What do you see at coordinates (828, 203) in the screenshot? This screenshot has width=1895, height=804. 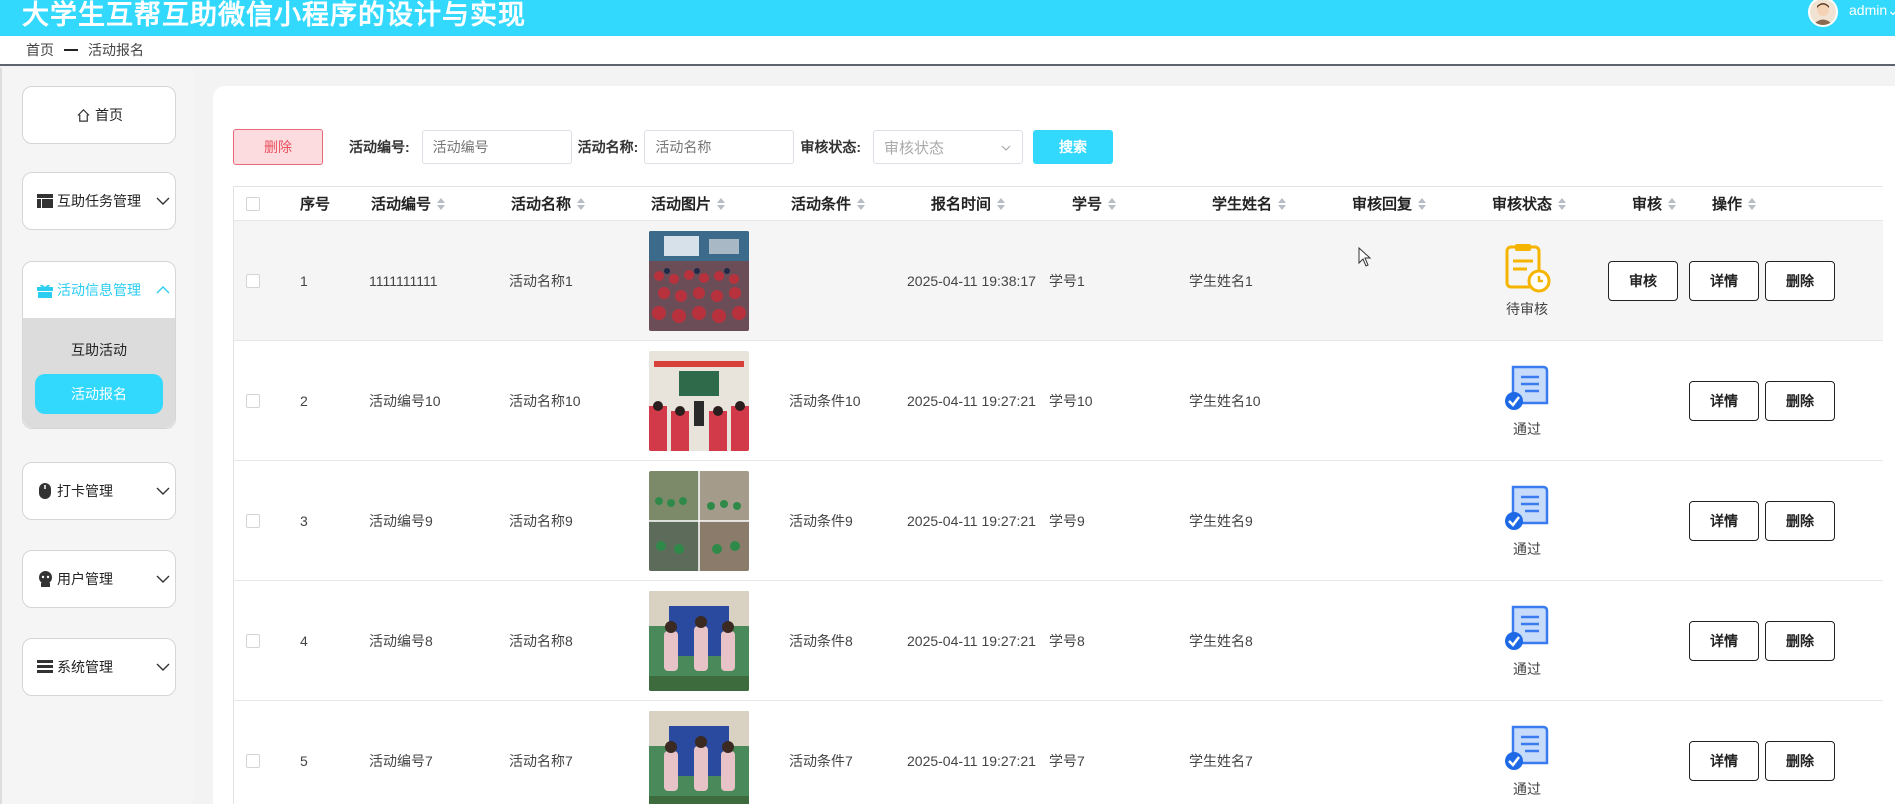 I see `column-header: 活动条件` at bounding box center [828, 203].